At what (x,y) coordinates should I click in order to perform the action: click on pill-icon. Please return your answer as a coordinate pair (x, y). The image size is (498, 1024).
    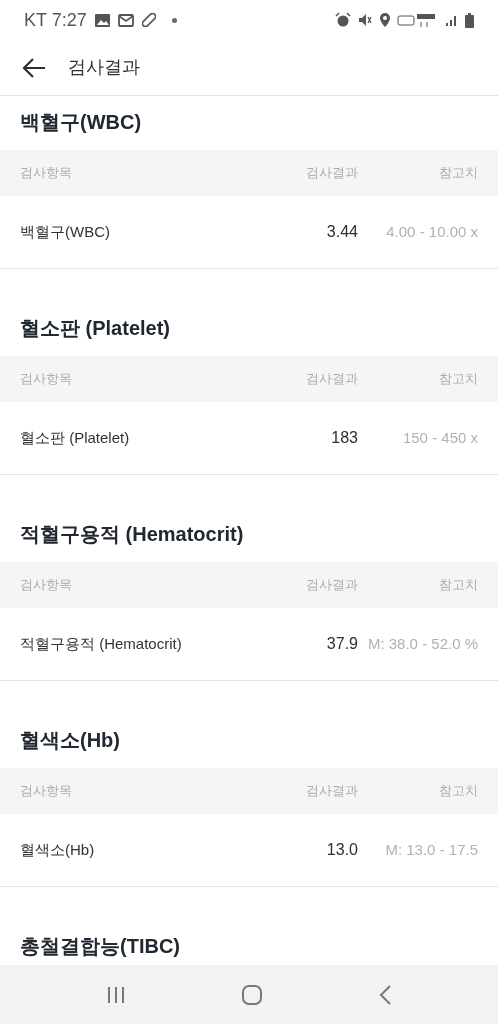
    Looking at the image, I should click on (148, 20).